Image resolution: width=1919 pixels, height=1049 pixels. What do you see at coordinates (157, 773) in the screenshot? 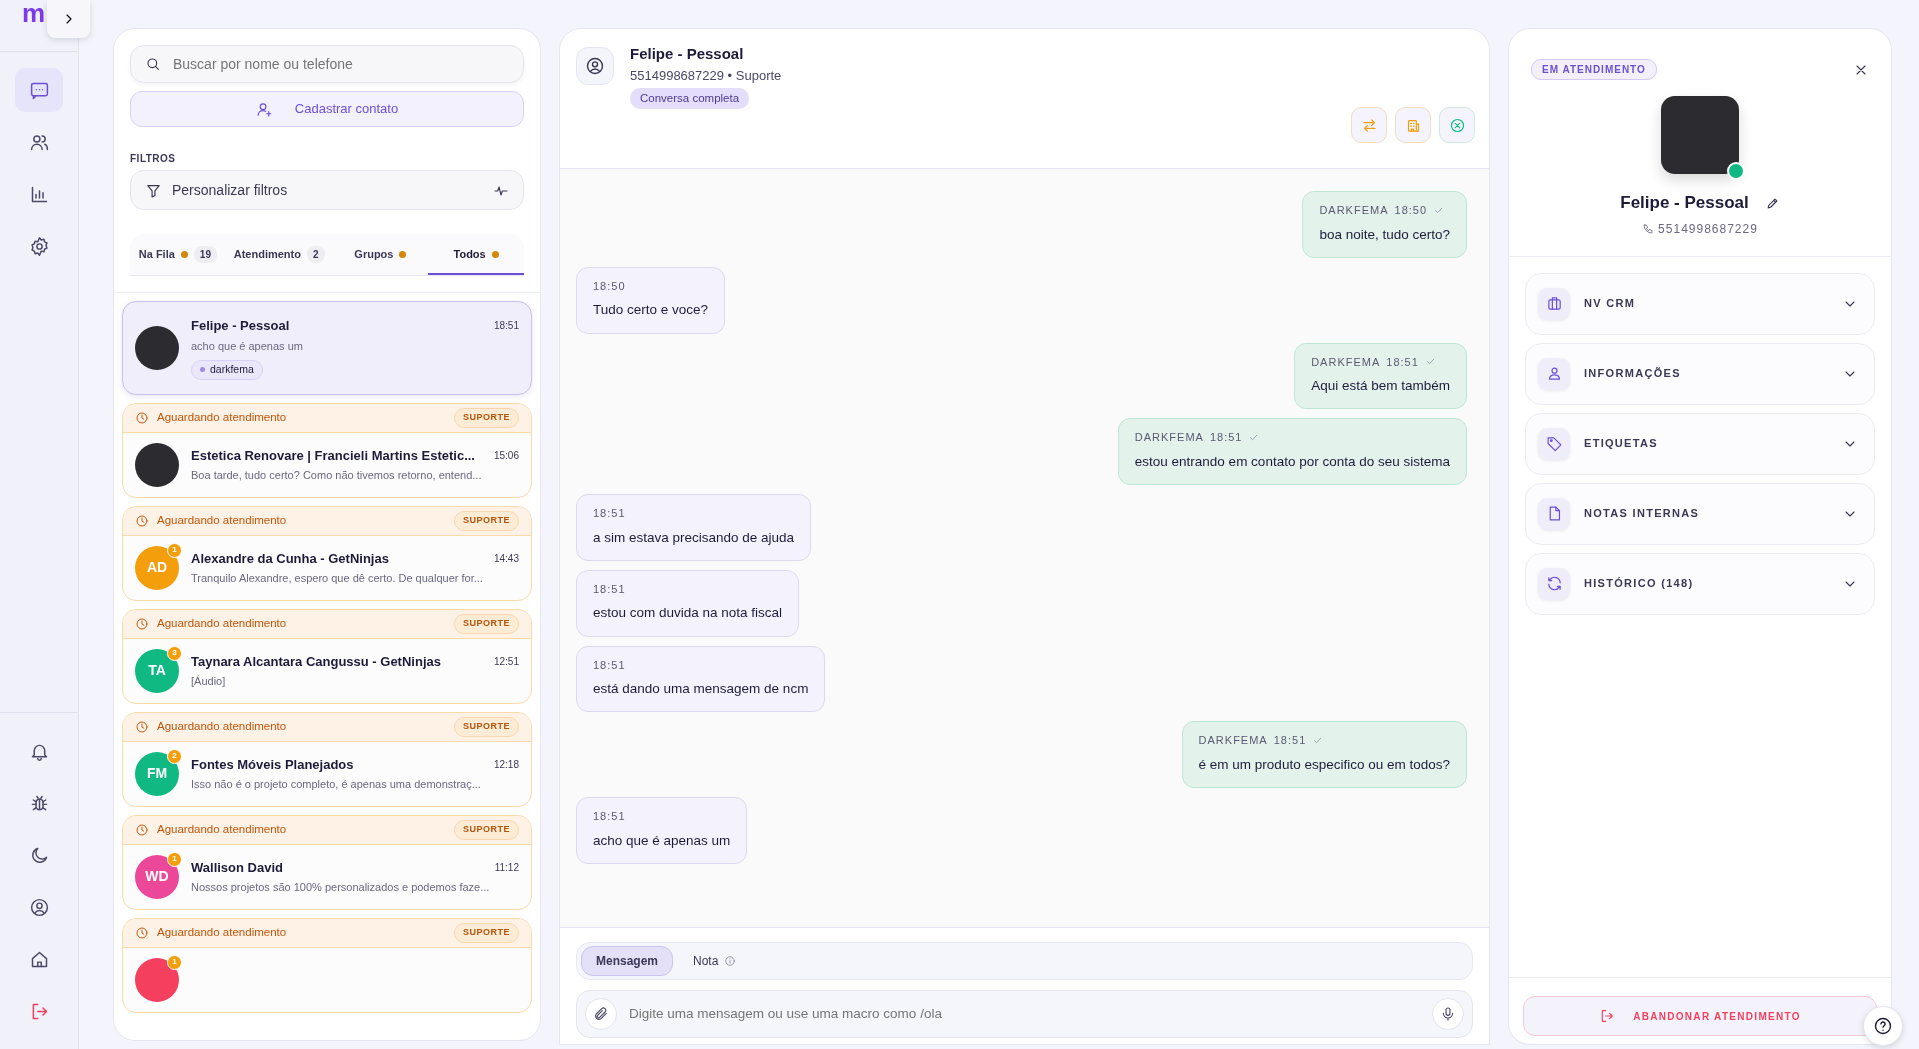
I see `avatar: FM 2` at bounding box center [157, 773].